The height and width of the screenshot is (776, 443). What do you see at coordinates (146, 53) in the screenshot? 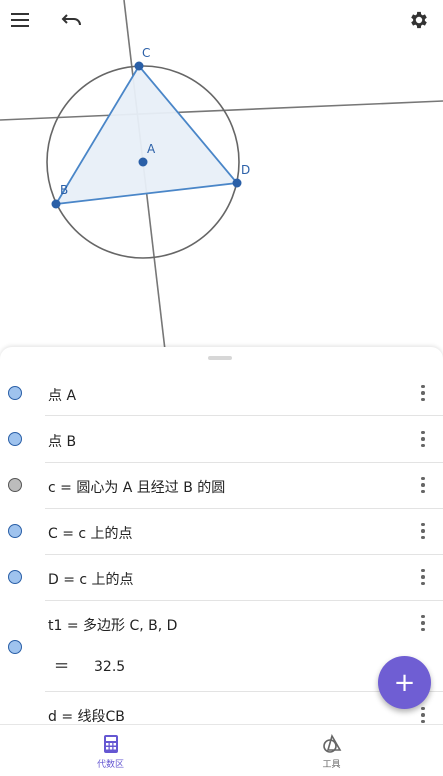
I see `point-label-c: C` at bounding box center [146, 53].